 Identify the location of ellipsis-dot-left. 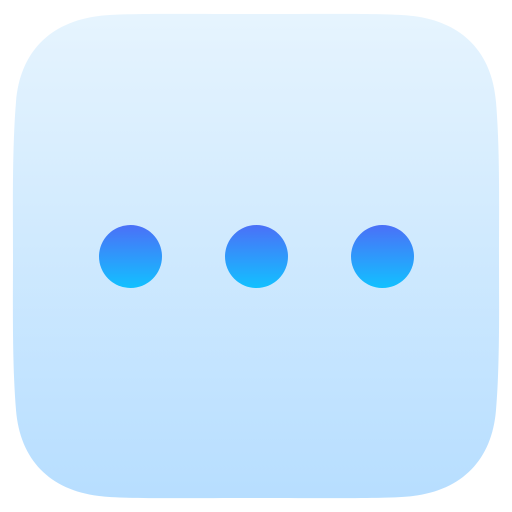
(130, 256).